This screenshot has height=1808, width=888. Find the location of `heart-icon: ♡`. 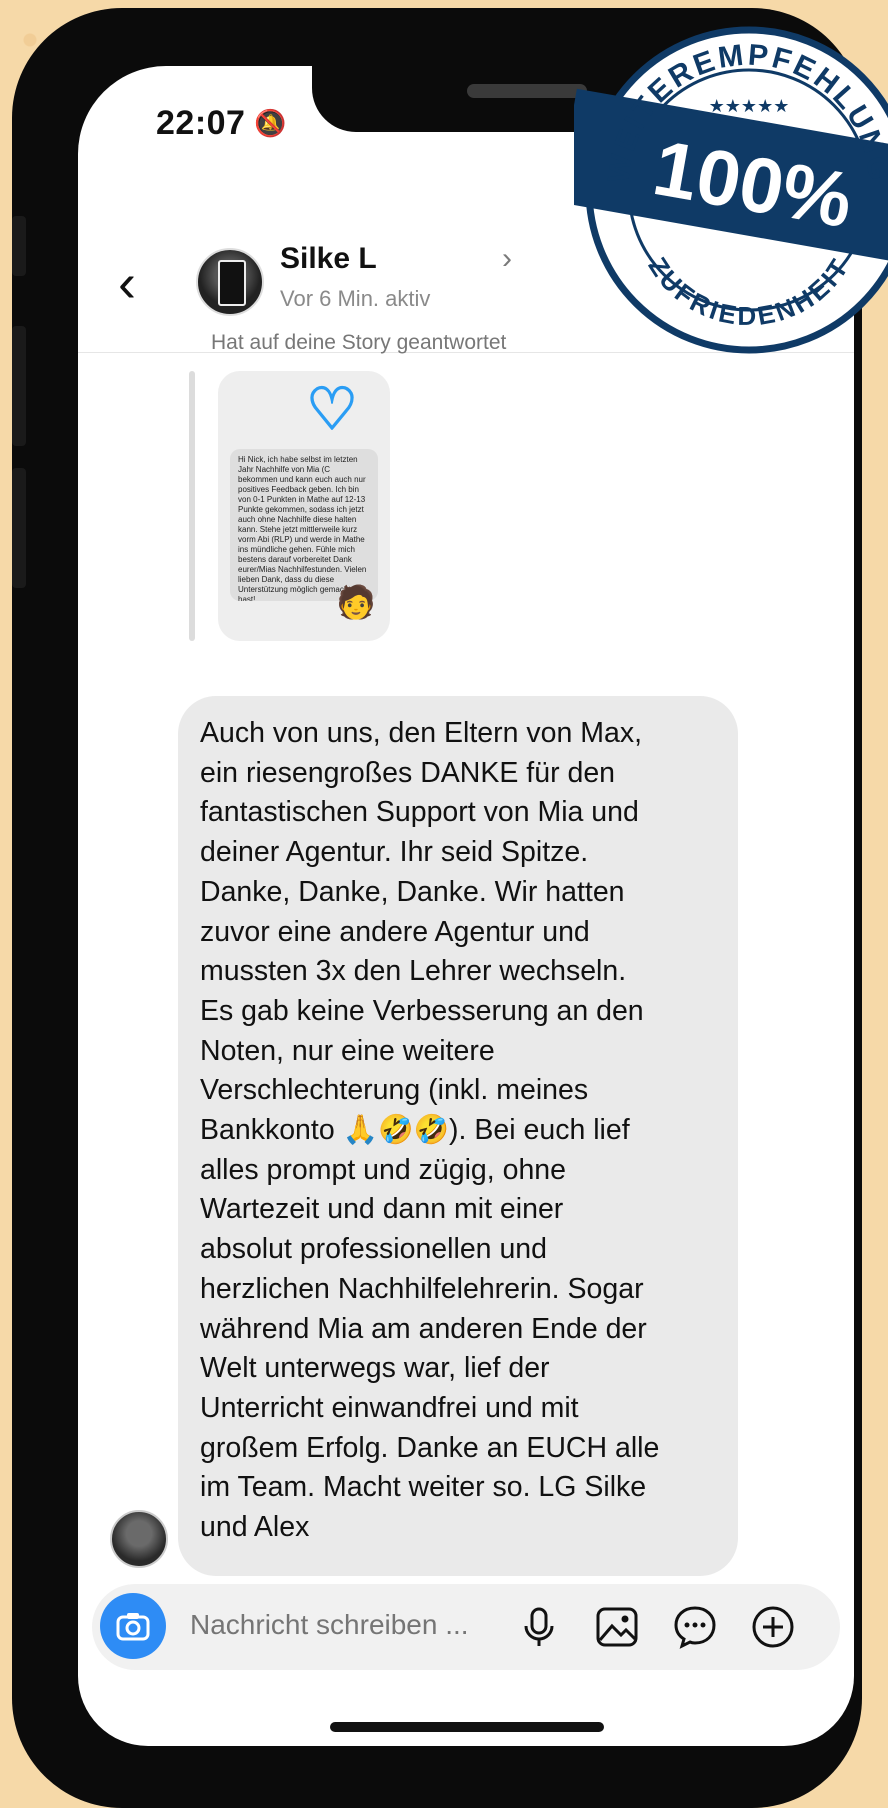

heart-icon: ♡ is located at coordinates (332, 409).